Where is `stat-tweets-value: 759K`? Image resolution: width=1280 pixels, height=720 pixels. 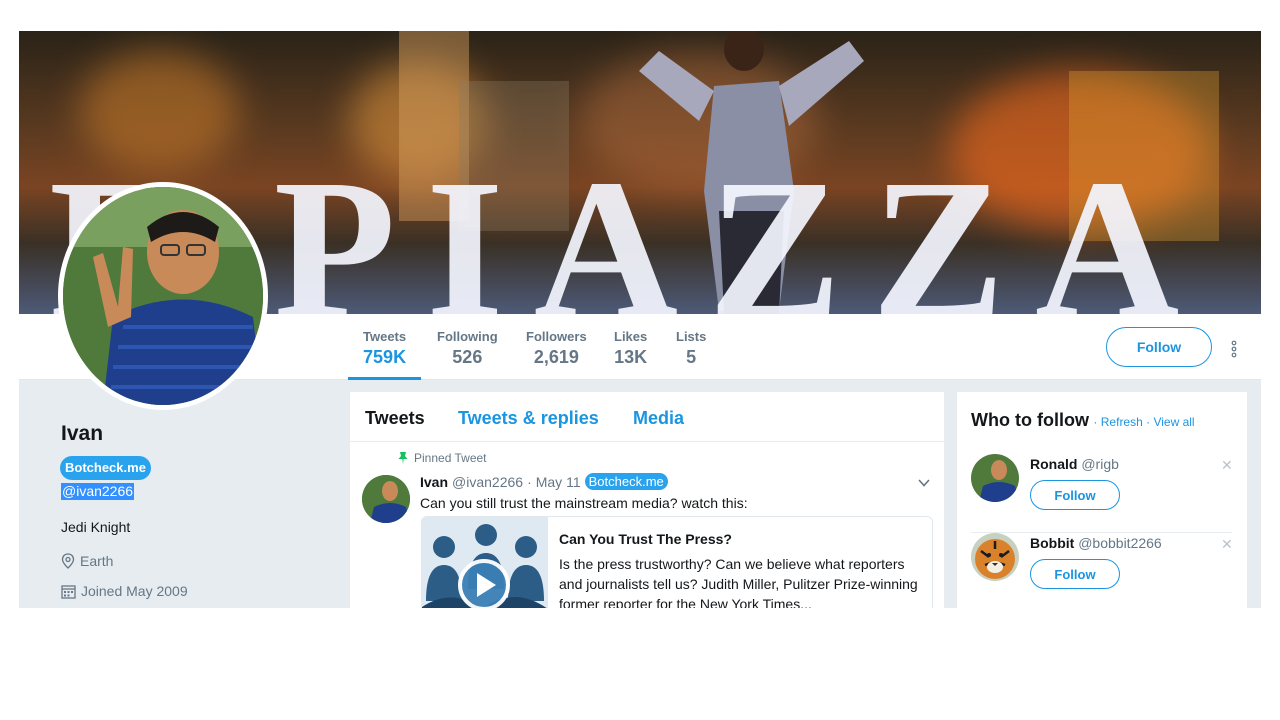 stat-tweets-value: 759K is located at coordinates (385, 357).